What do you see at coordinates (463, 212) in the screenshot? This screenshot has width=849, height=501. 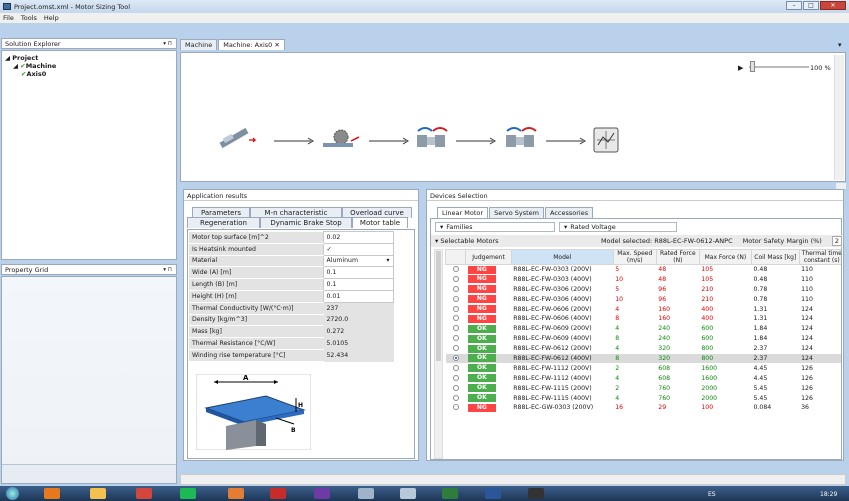 I see `tab-linear-motor: Linear Motor` at bounding box center [463, 212].